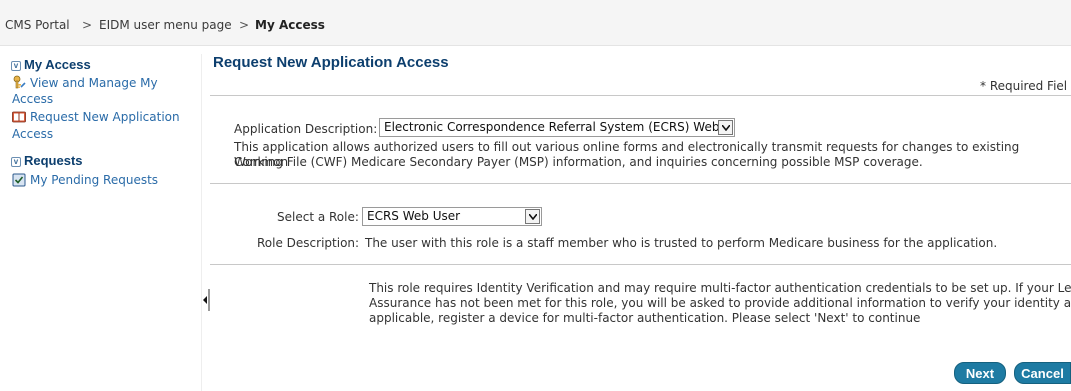  I want to click on application-description-label: Application Description:, so click(306, 129).